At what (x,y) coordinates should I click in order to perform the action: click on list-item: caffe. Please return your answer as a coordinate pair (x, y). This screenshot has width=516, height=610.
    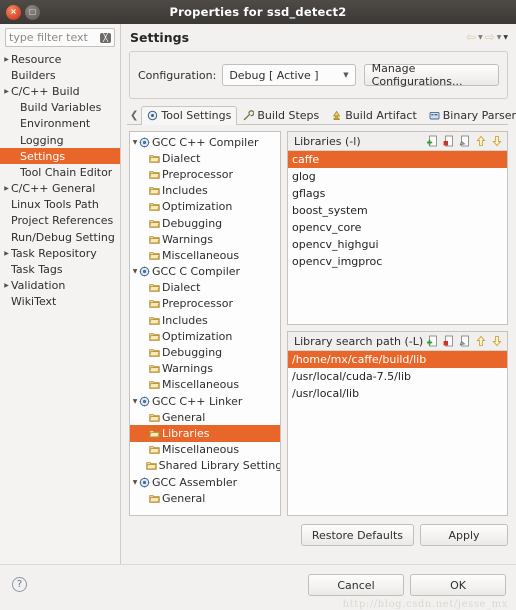
    Looking at the image, I should click on (397, 159).